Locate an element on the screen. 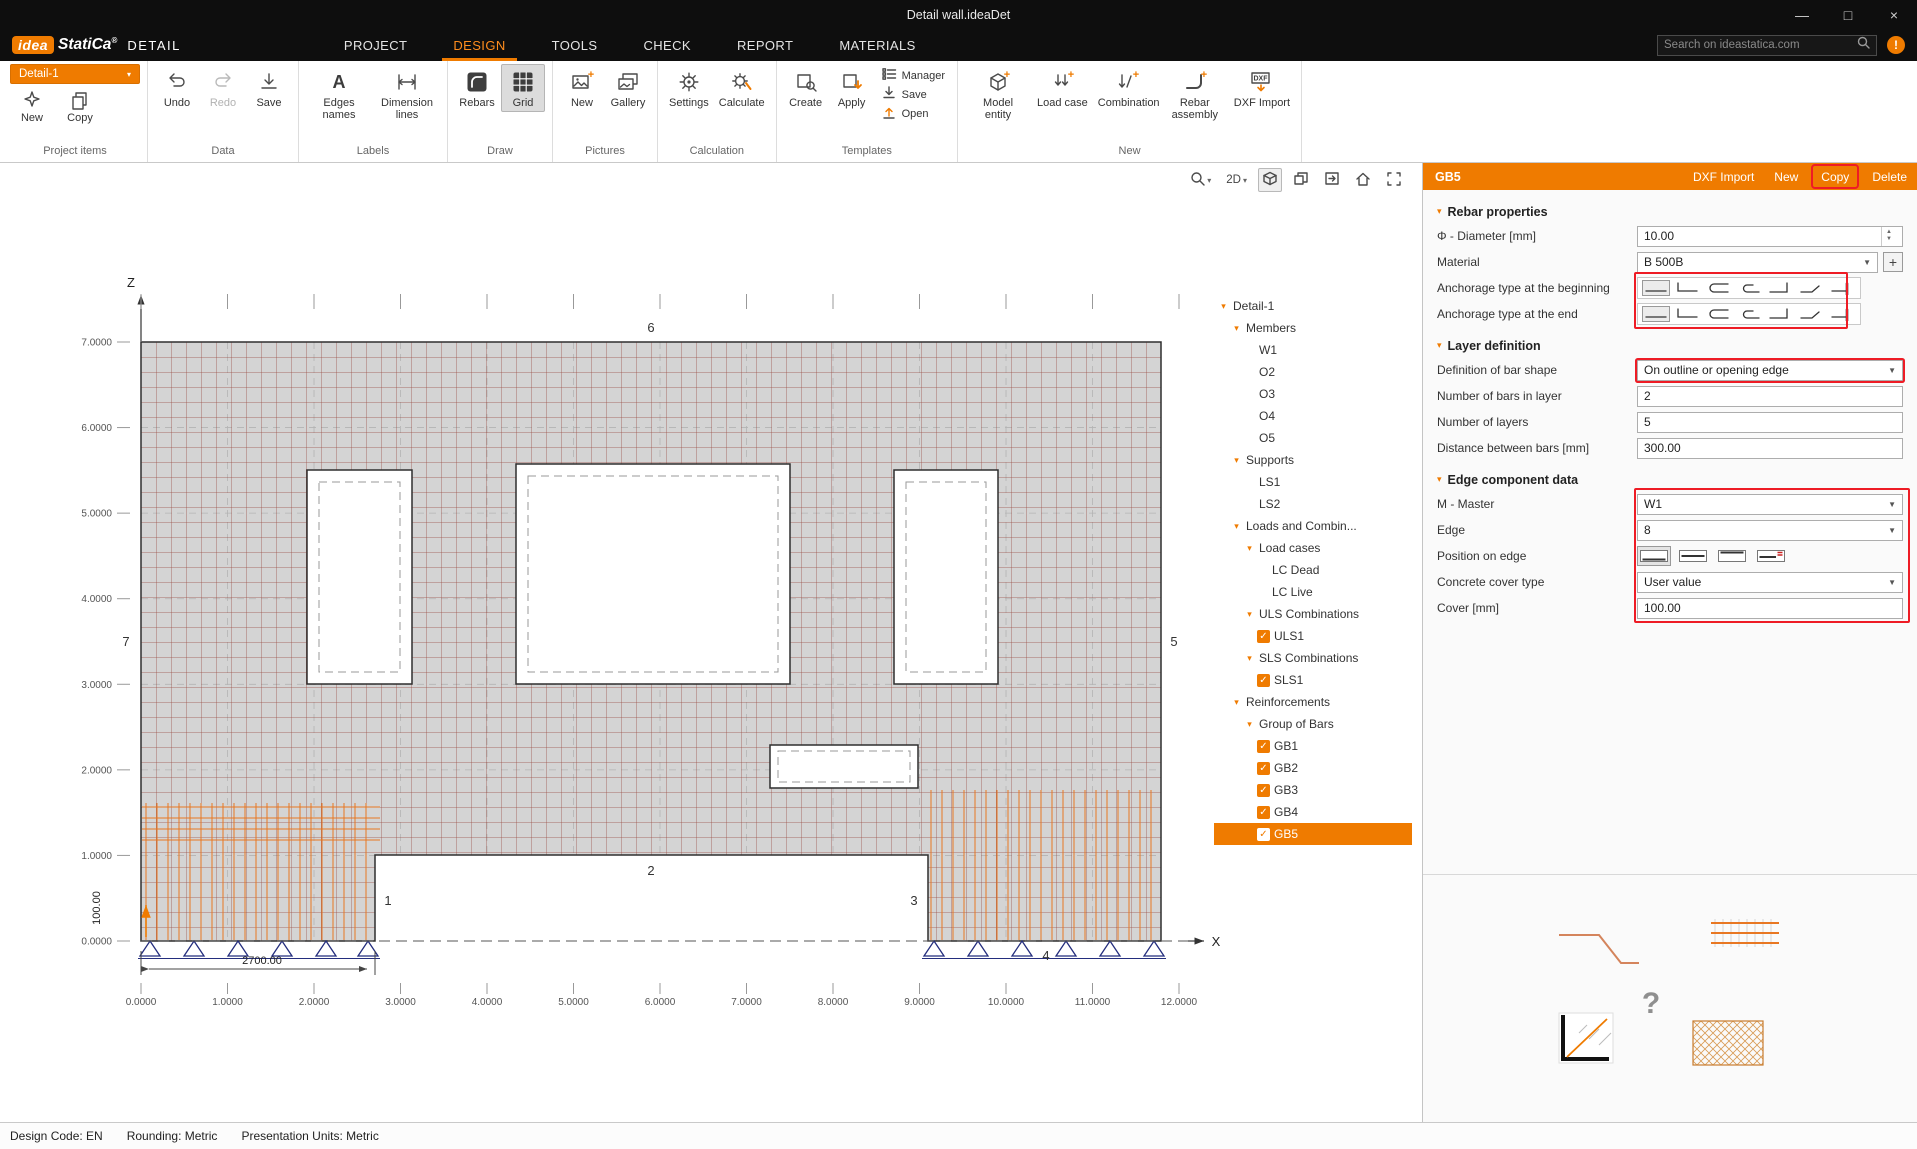 Image resolution: width=1917 pixels, height=1149 pixels. distance-between-bars-mm-input: 300.00 is located at coordinates (1770, 448).